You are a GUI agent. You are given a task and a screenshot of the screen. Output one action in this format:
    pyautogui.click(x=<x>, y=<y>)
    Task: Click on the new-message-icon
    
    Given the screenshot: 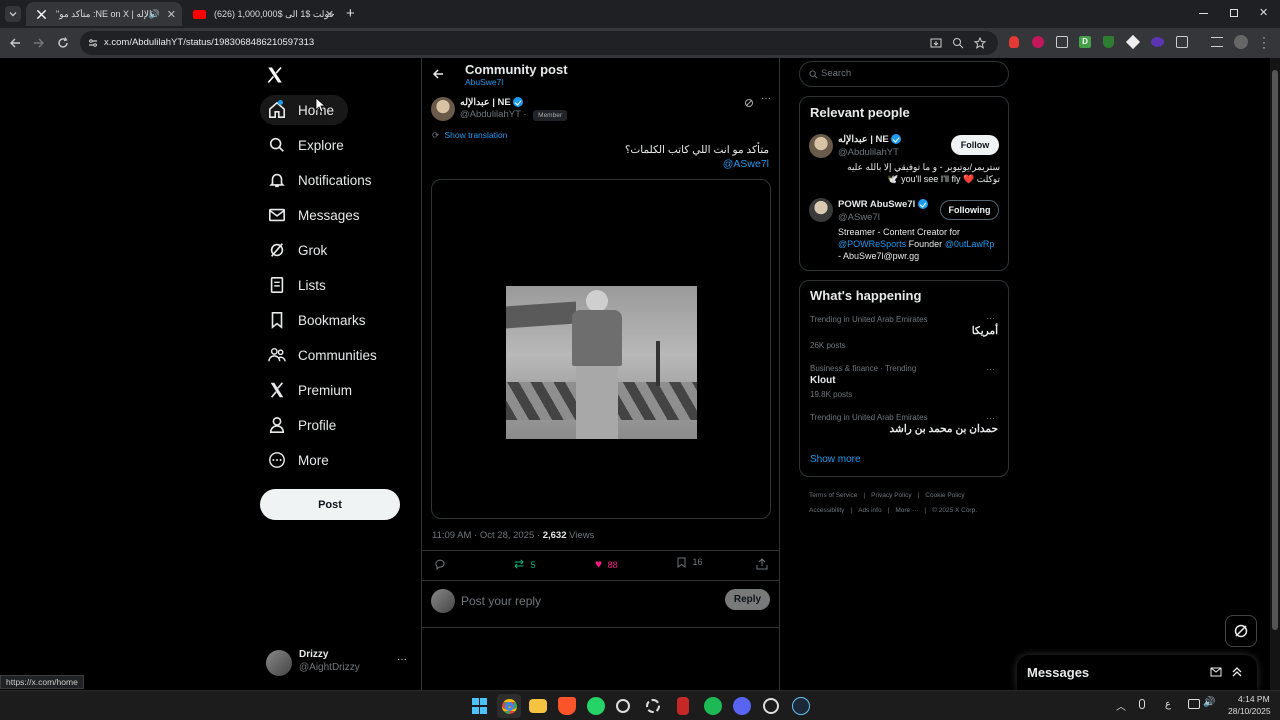 What is the action you would take?
    pyautogui.click(x=1216, y=672)
    